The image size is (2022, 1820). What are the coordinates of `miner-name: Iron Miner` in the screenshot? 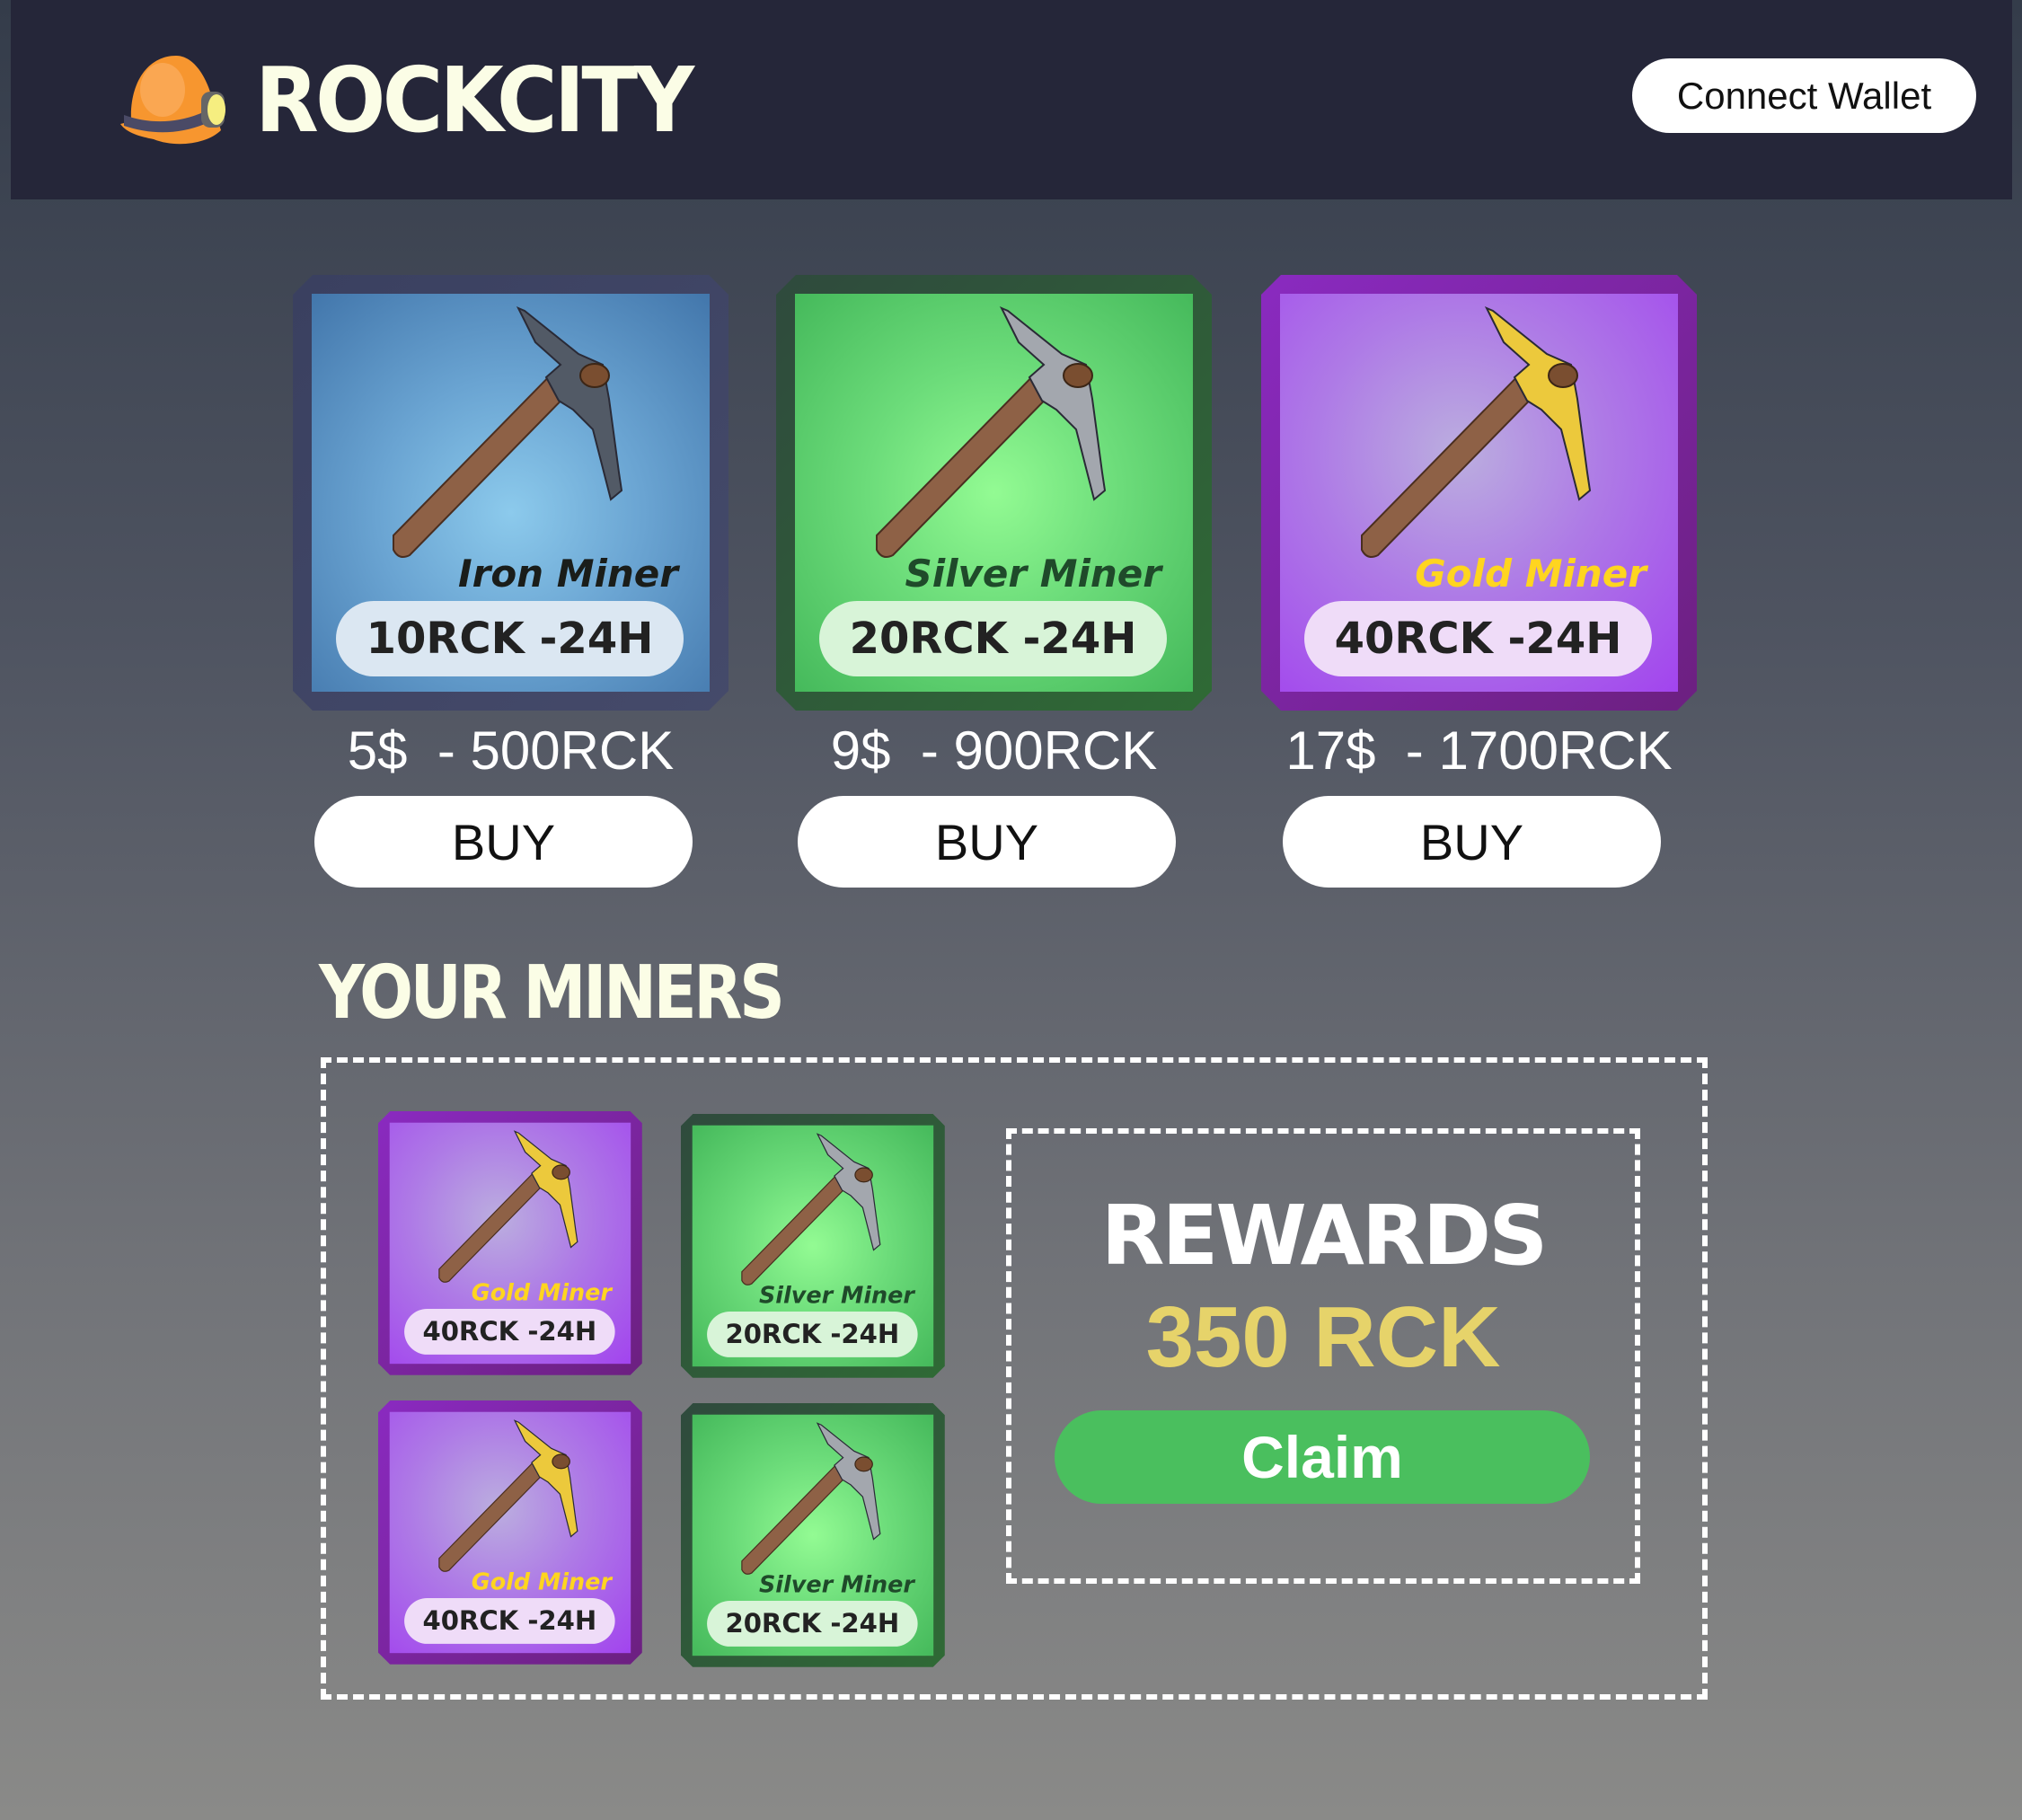 It's located at (567, 574).